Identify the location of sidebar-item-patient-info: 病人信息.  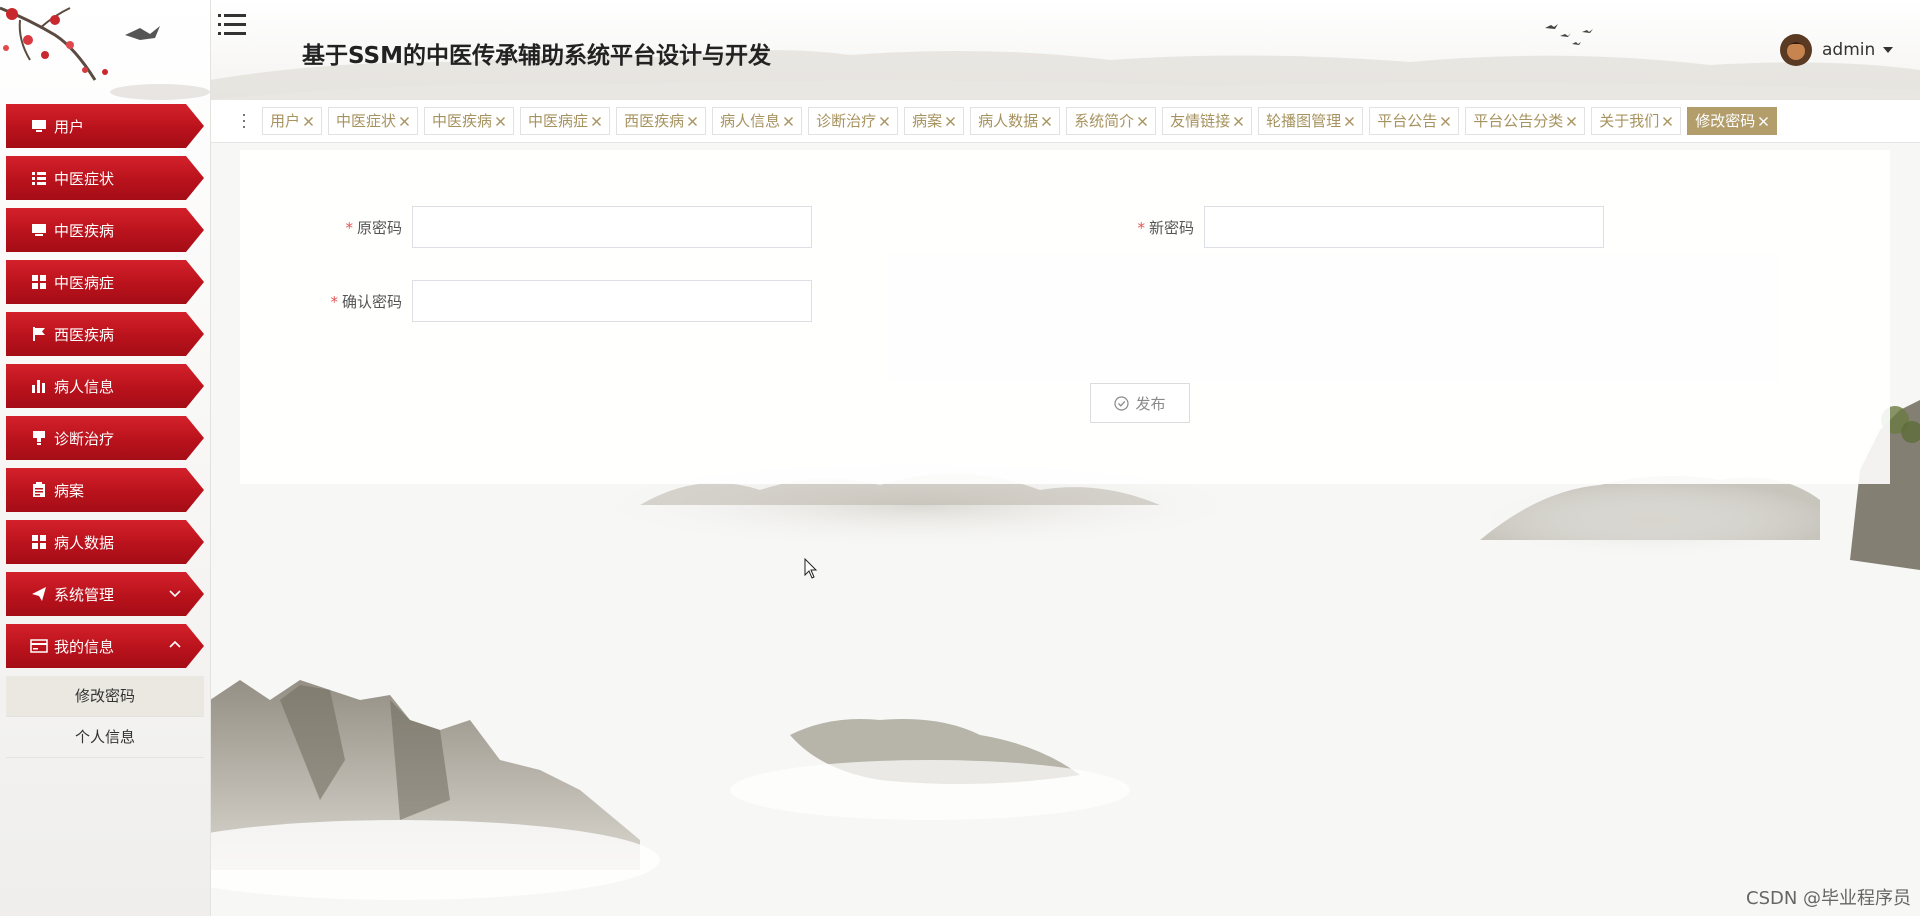
(105, 386).